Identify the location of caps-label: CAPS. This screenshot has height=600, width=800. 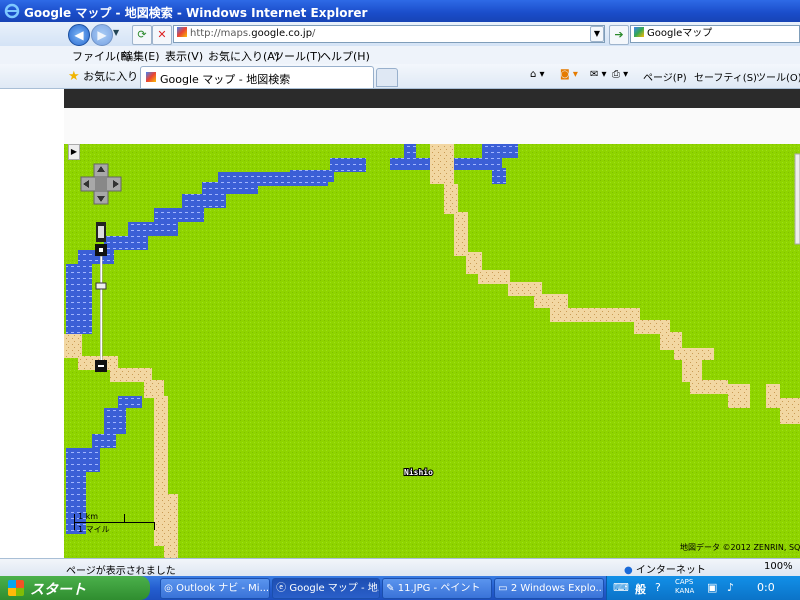
(684, 582).